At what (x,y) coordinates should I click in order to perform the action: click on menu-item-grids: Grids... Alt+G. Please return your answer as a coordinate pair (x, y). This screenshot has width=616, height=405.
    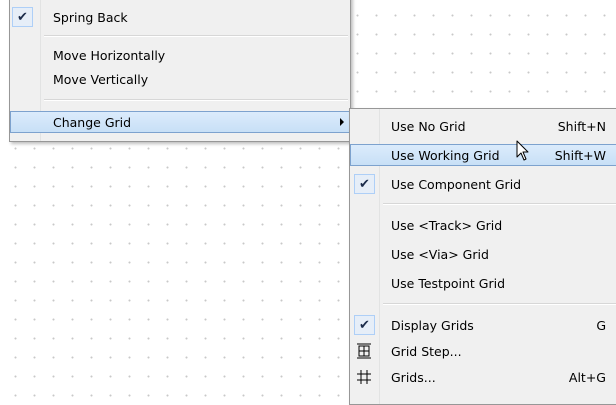
    Looking at the image, I should click on (483, 377).